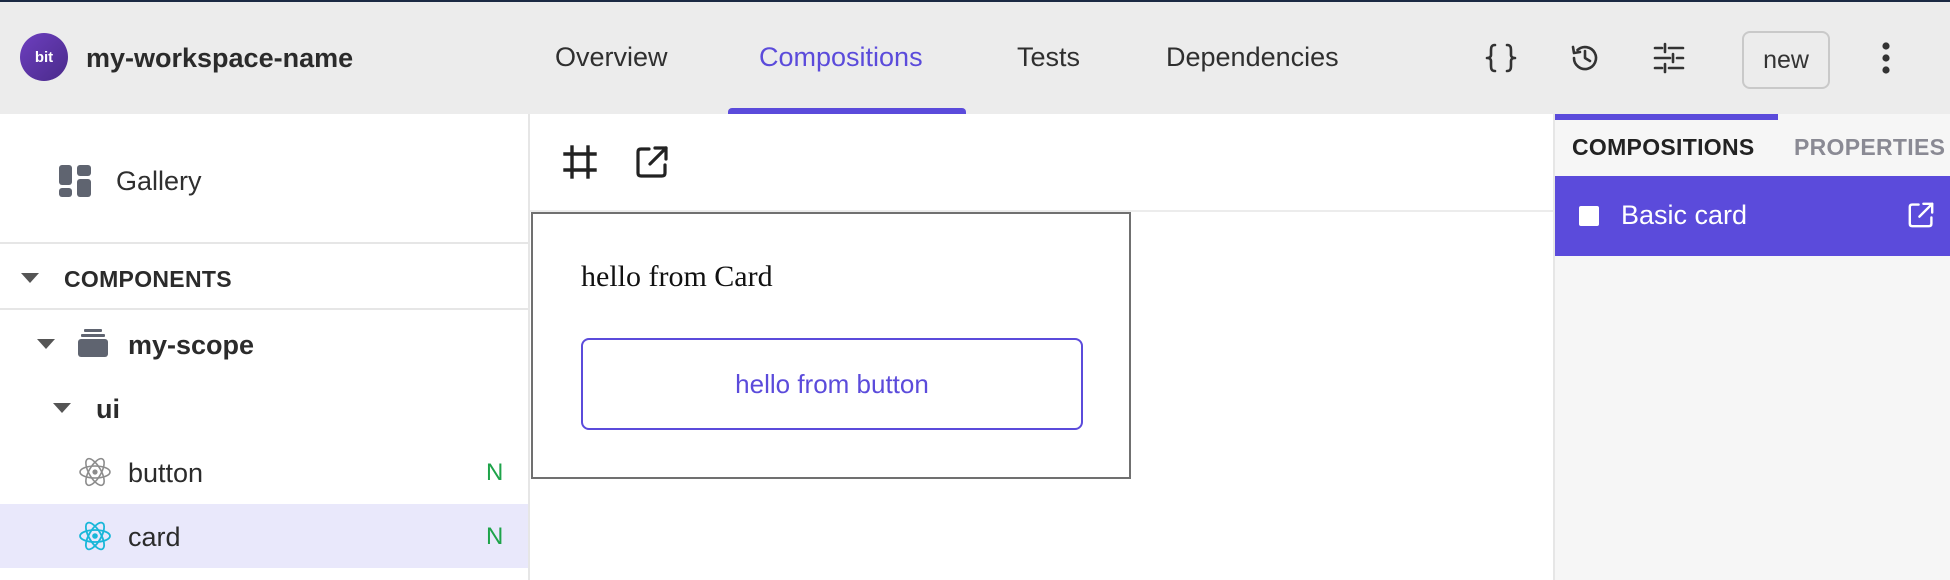 This screenshot has height=580, width=1950. I want to click on panel-tab-properties: PROPERTIES, so click(1869, 147).